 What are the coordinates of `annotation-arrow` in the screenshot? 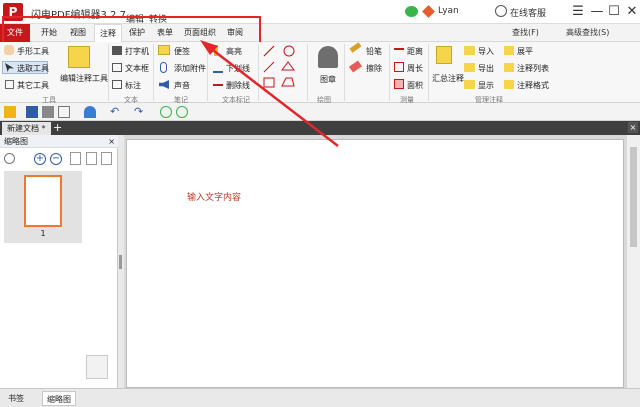 It's located at (269, 93).